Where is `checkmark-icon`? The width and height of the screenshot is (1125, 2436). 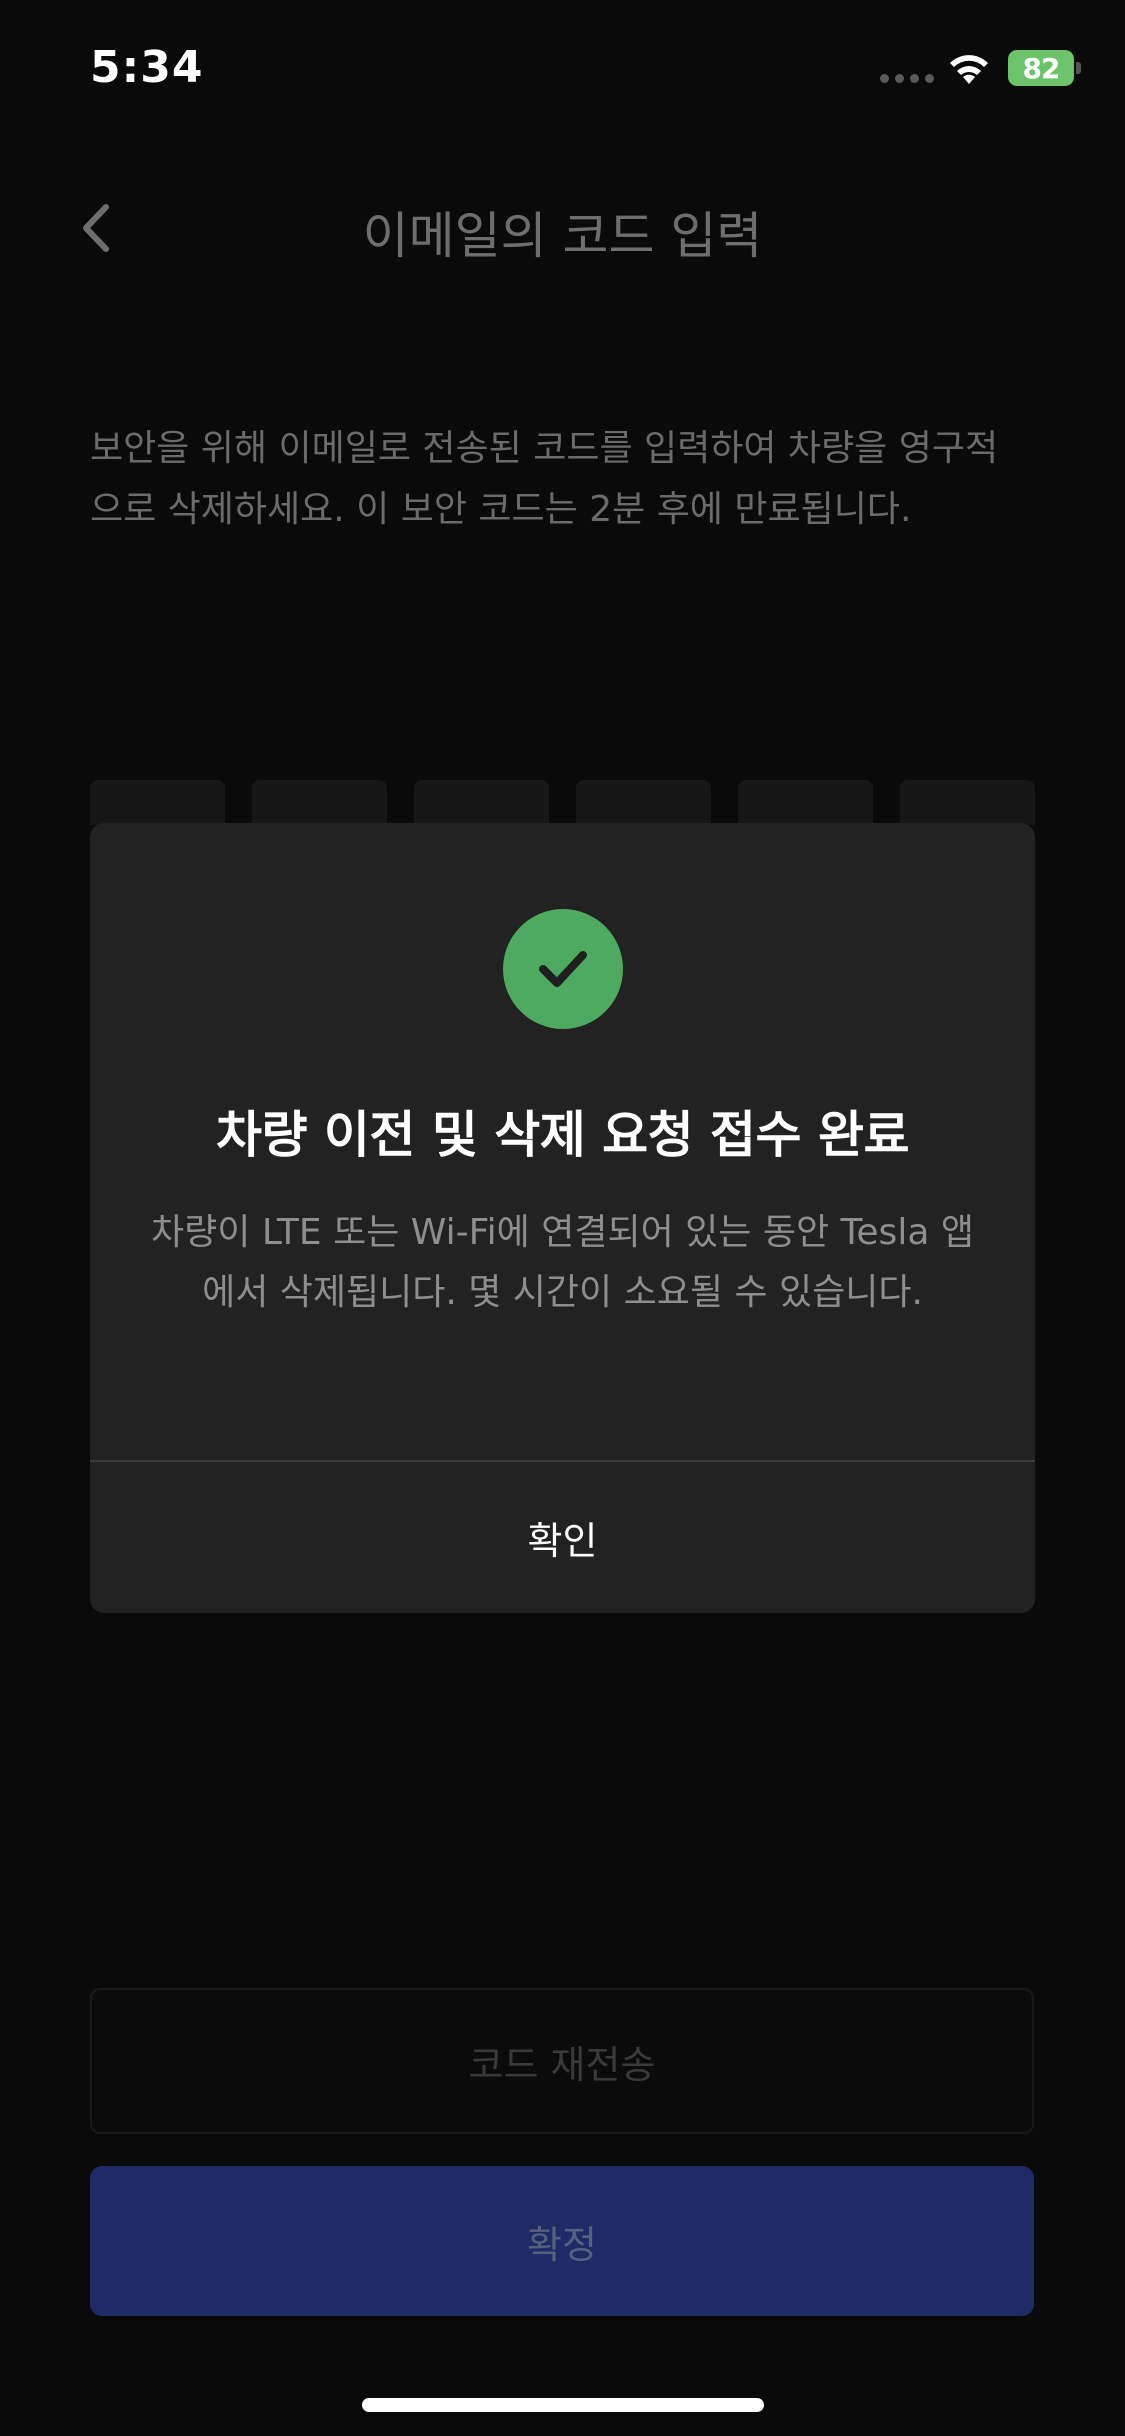
checkmark-icon is located at coordinates (563, 969).